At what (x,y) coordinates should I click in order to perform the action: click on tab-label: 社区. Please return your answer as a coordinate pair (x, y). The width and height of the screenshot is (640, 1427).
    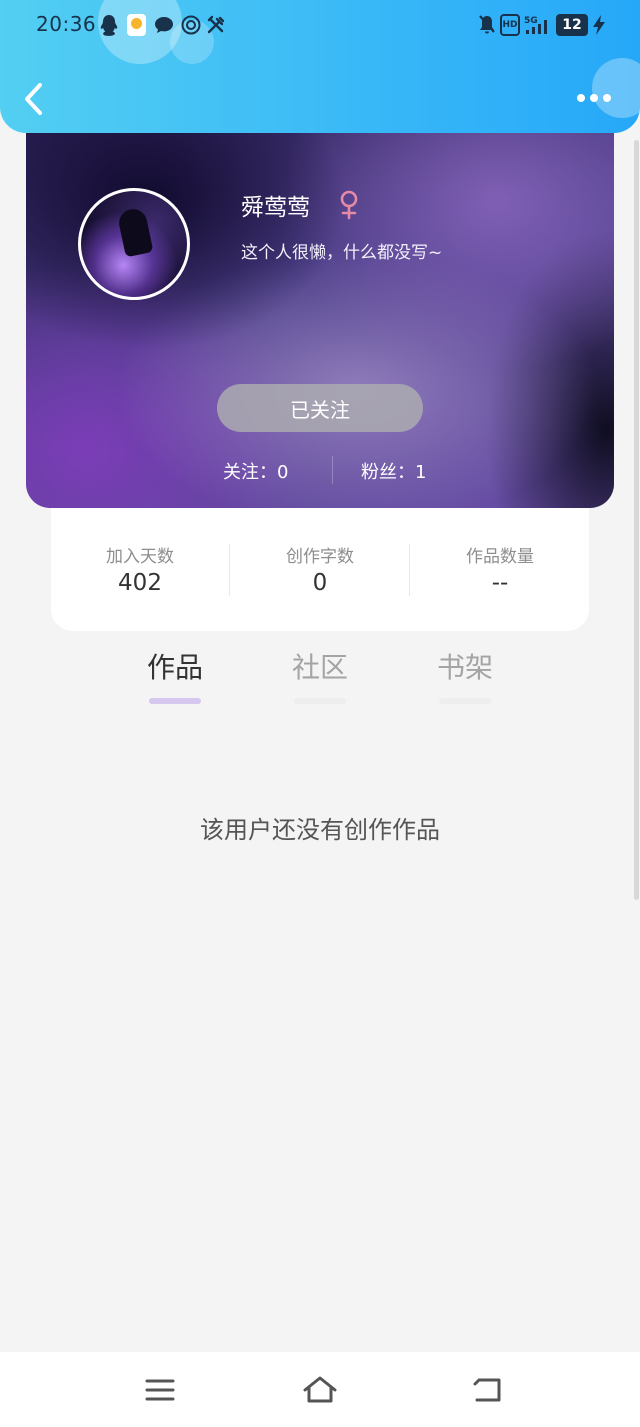
    Looking at the image, I should click on (319, 667).